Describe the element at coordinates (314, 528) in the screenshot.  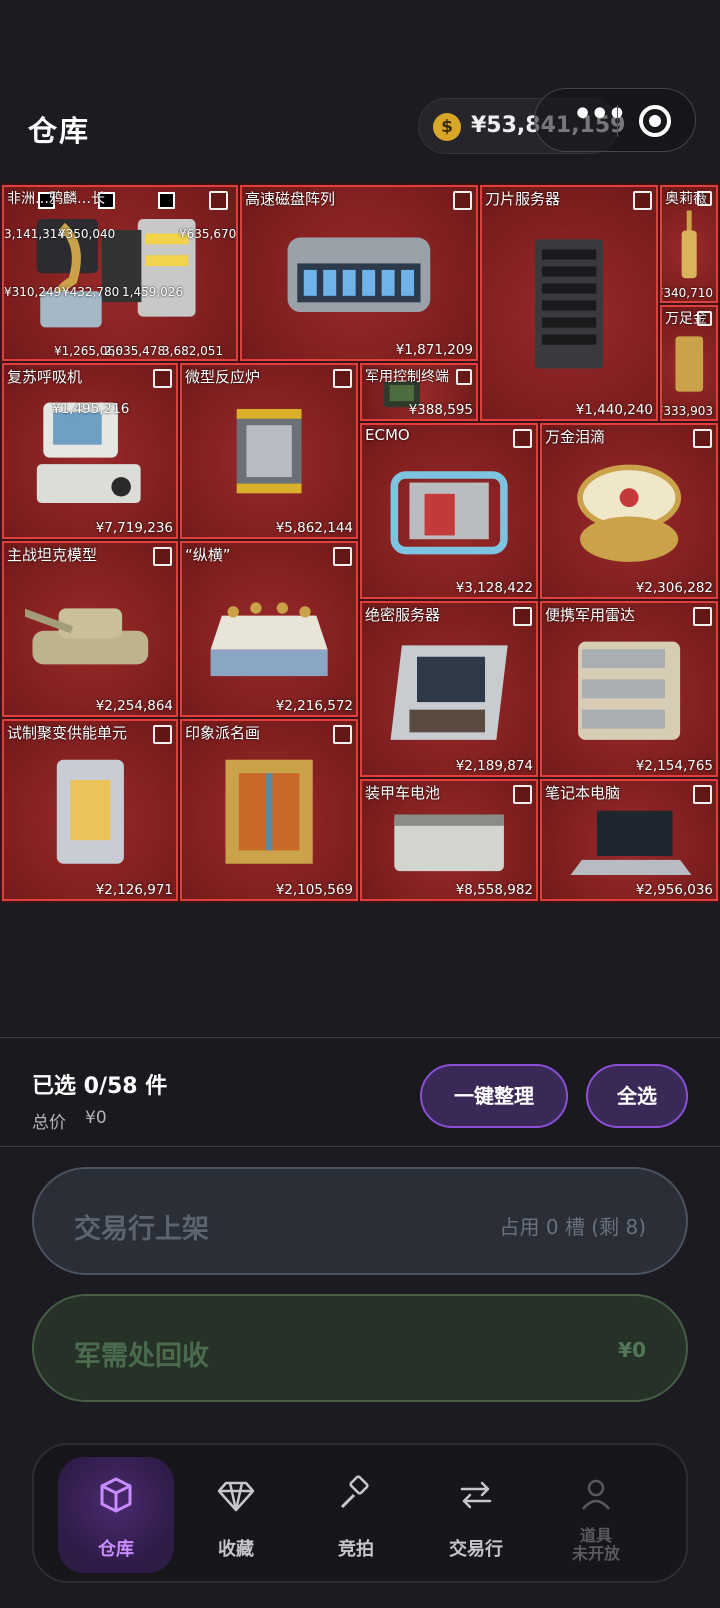
I see `item-price: ¥5,862,144` at that location.